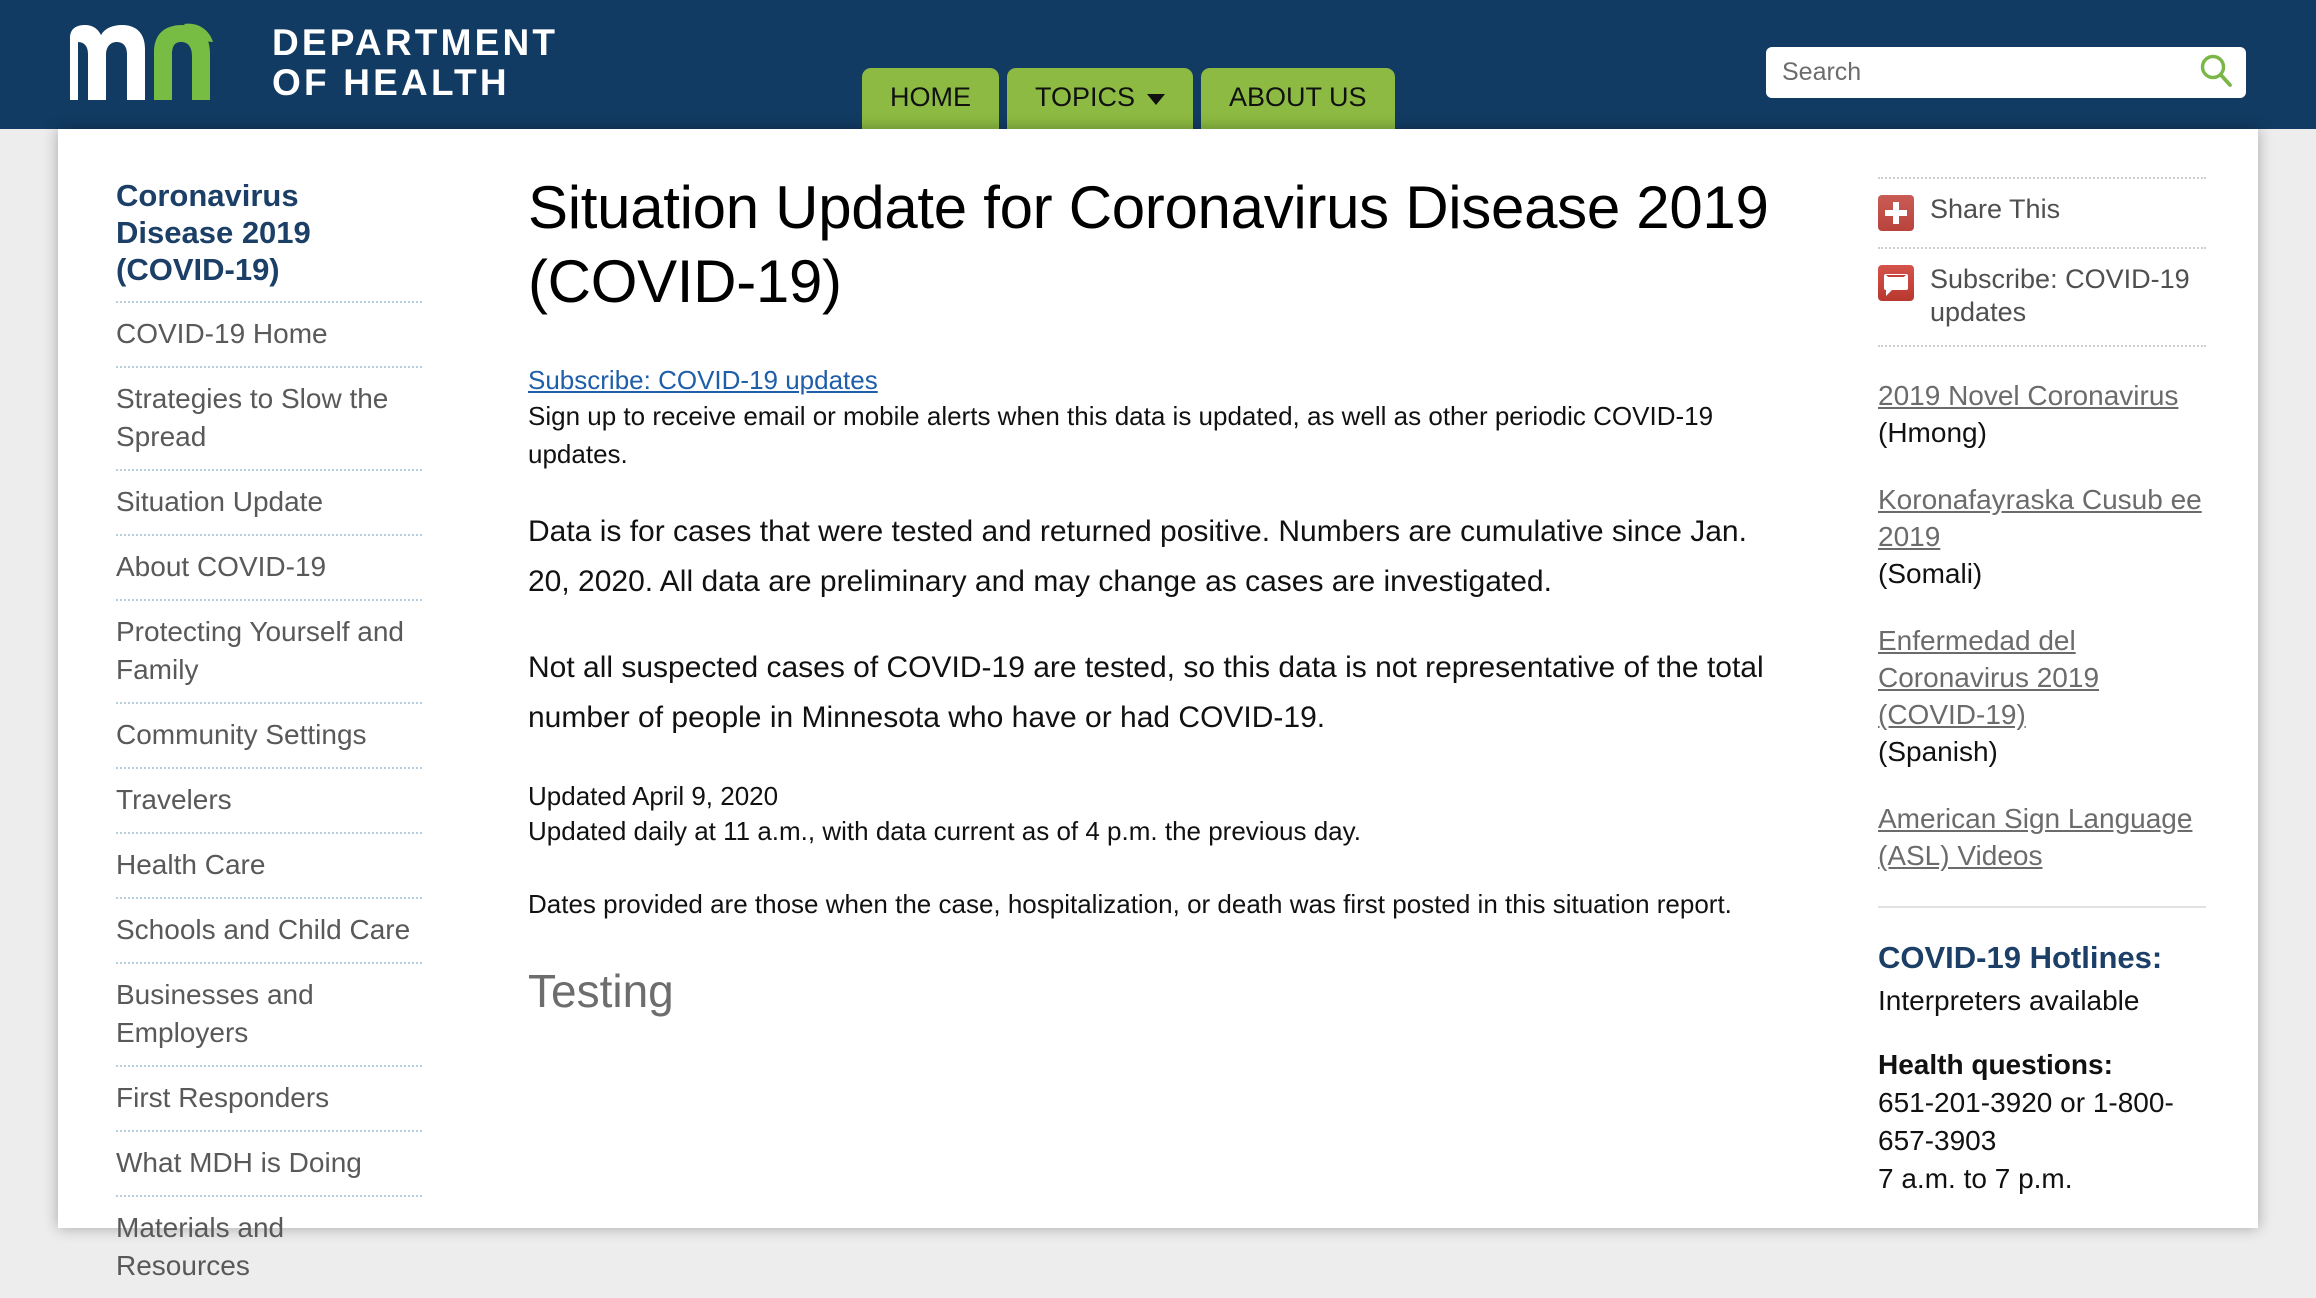 Image resolution: width=2316 pixels, height=1298 pixels. Describe the element at coordinates (1156, 99) in the screenshot. I see `chevron-down-icon` at that location.